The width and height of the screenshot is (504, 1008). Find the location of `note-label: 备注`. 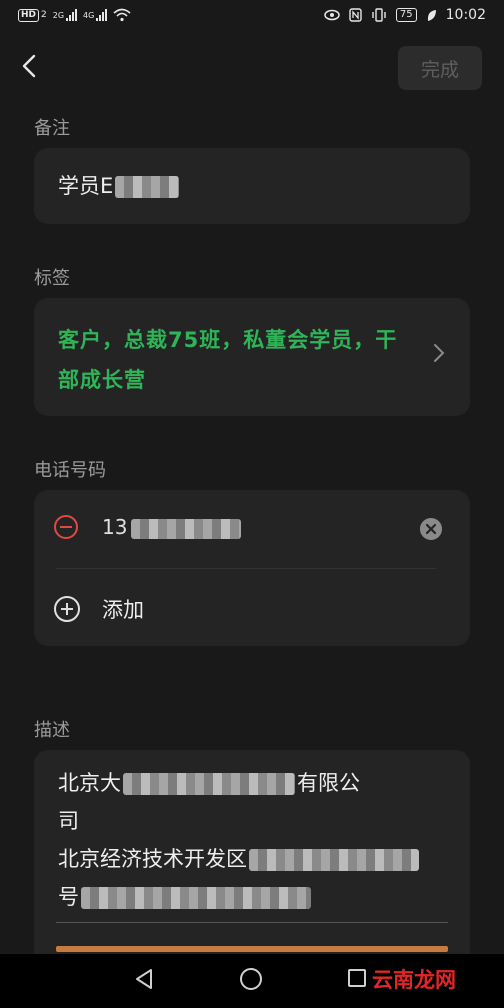

note-label: 备注 is located at coordinates (52, 128).